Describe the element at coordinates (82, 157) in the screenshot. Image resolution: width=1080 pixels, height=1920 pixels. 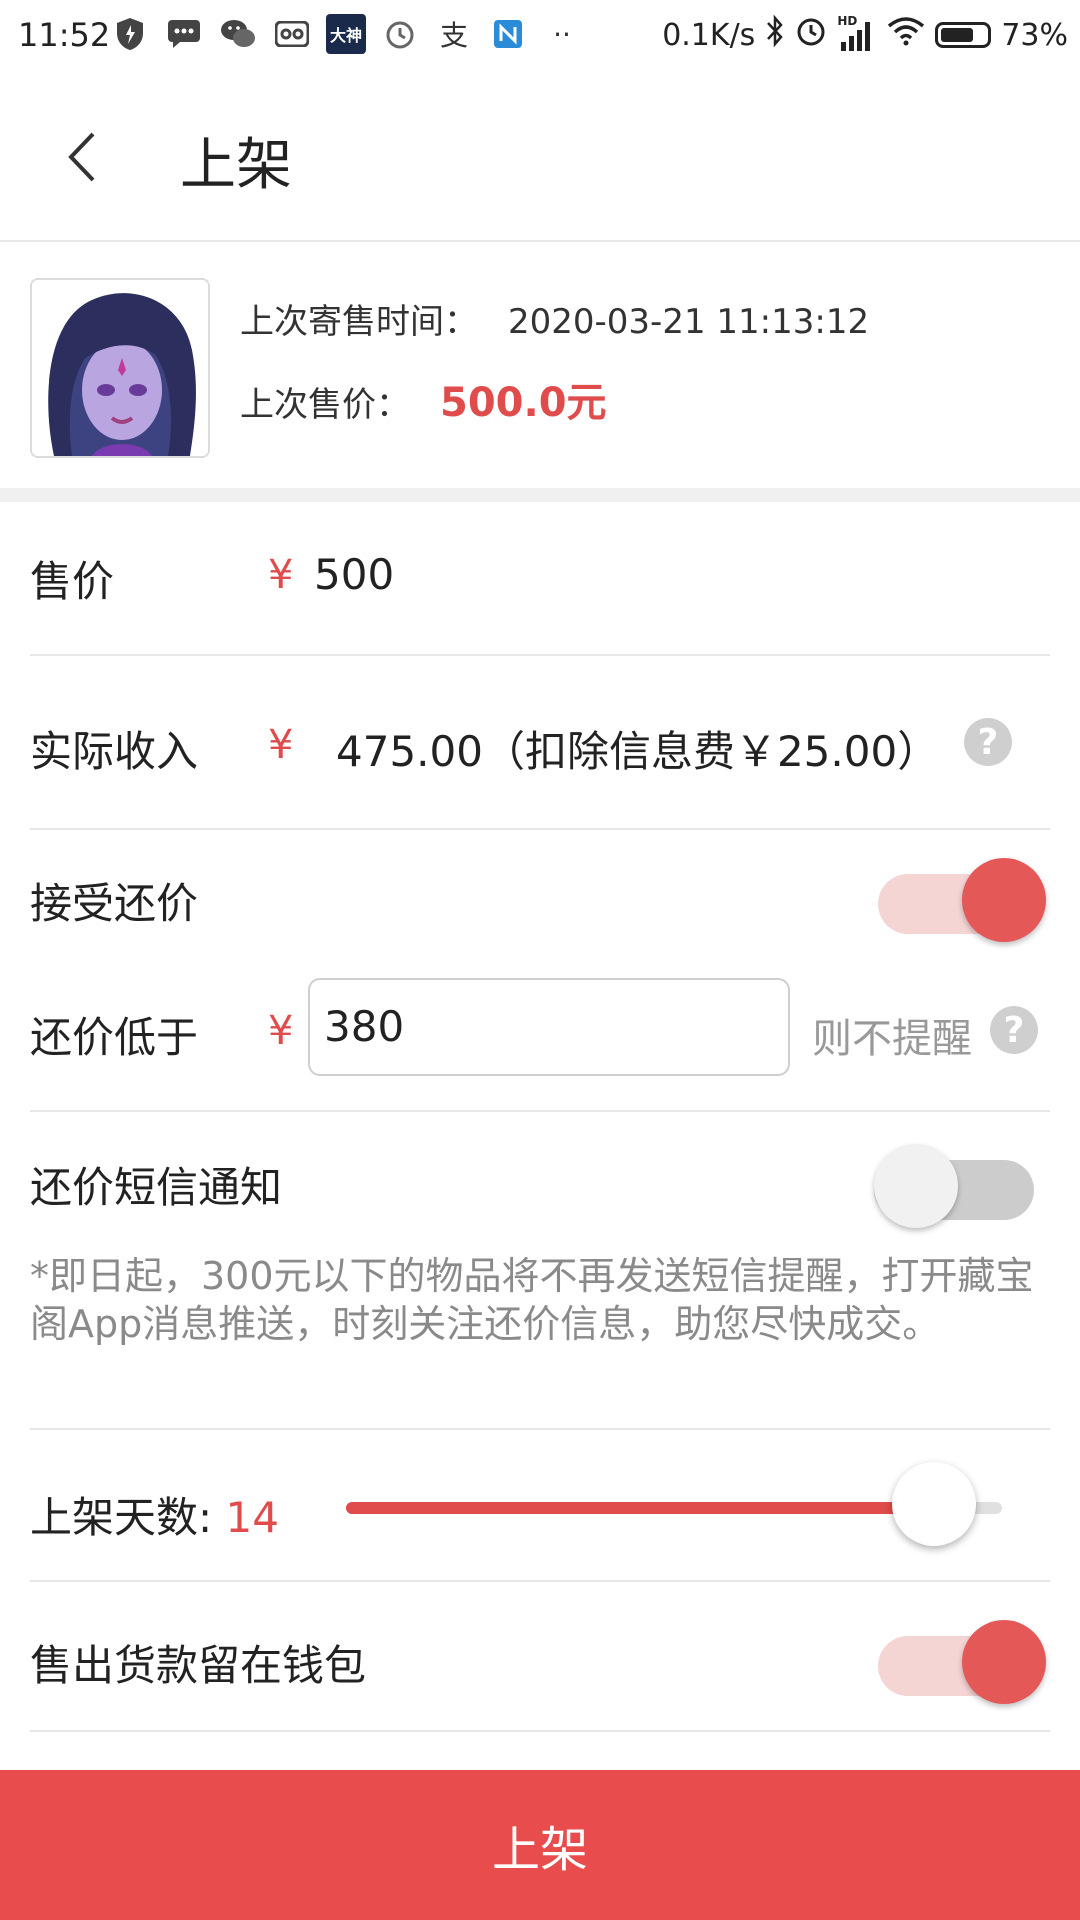
I see `back-chevron-icon` at that location.